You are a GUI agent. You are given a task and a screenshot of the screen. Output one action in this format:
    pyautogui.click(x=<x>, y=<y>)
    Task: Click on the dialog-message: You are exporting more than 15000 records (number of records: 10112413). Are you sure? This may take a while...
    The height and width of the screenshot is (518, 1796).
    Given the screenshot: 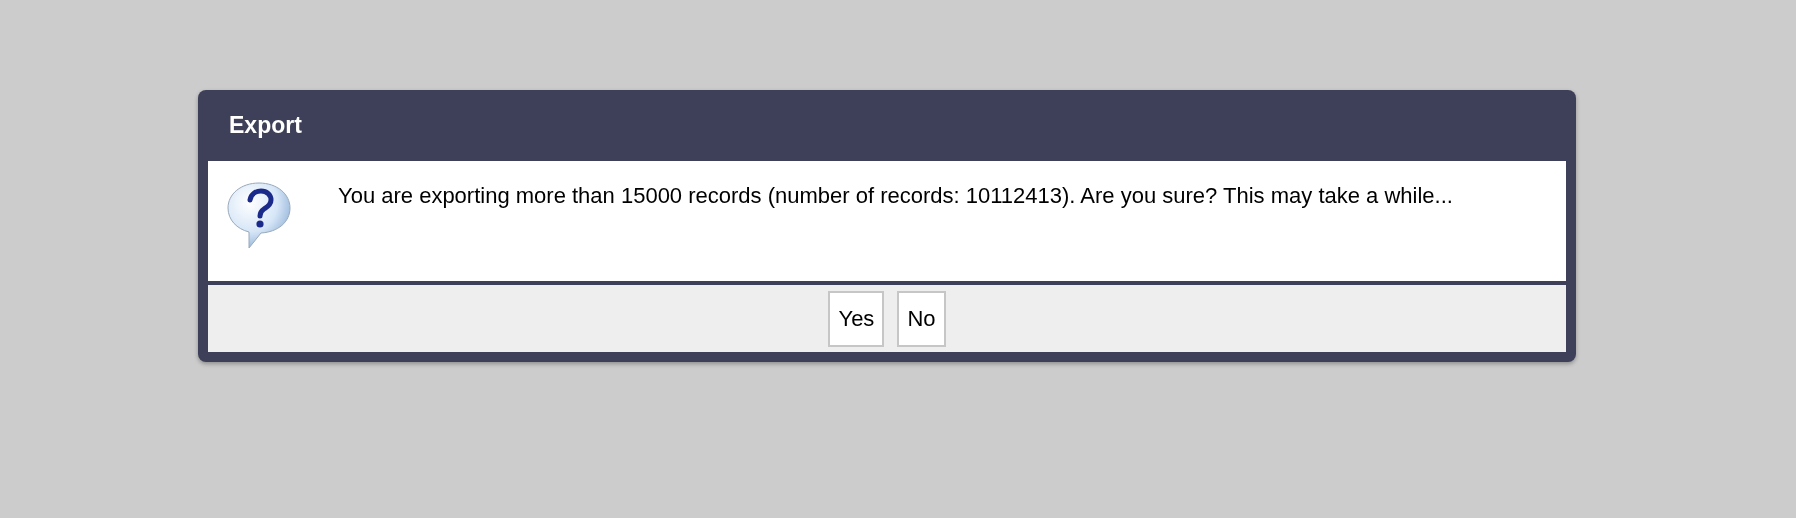 What is the action you would take?
    pyautogui.click(x=895, y=196)
    